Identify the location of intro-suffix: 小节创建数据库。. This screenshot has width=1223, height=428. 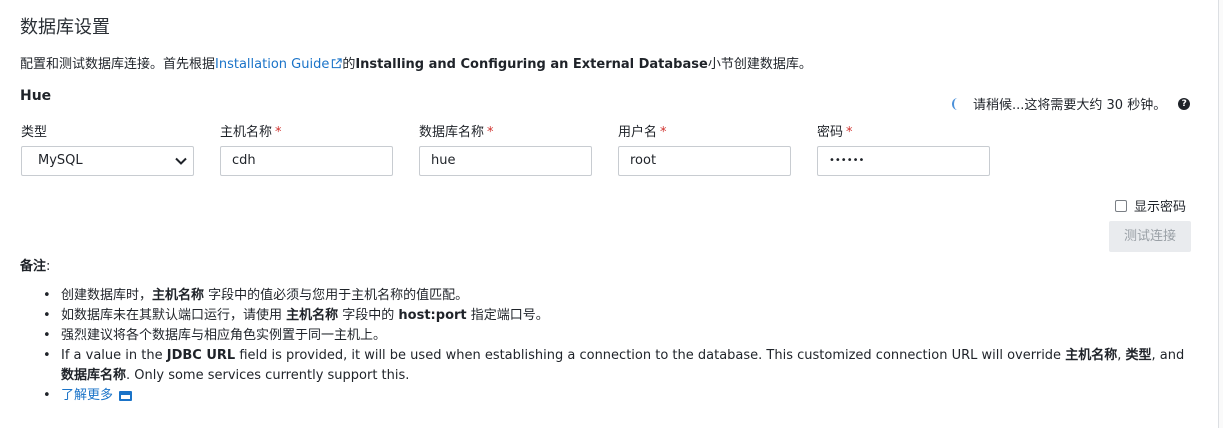
(759, 64).